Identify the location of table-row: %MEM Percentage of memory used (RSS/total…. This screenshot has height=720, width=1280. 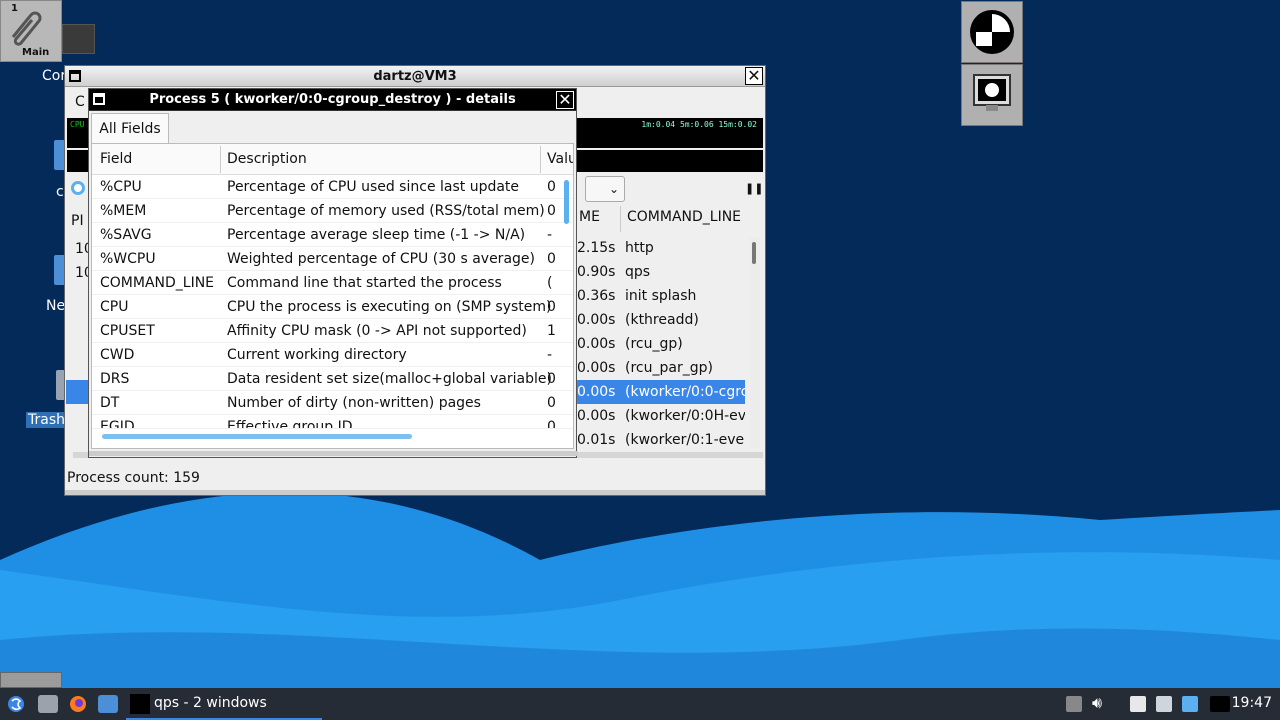
(332, 211).